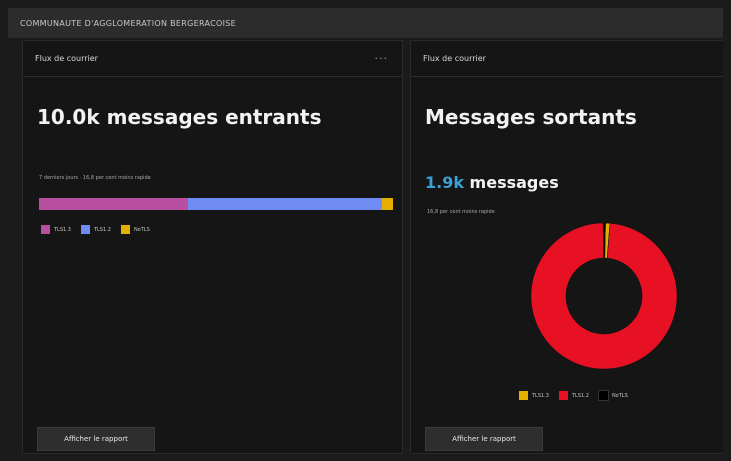 The height and width of the screenshot is (461, 731). I want to click on outgoing-tls-donut, so click(604, 296).